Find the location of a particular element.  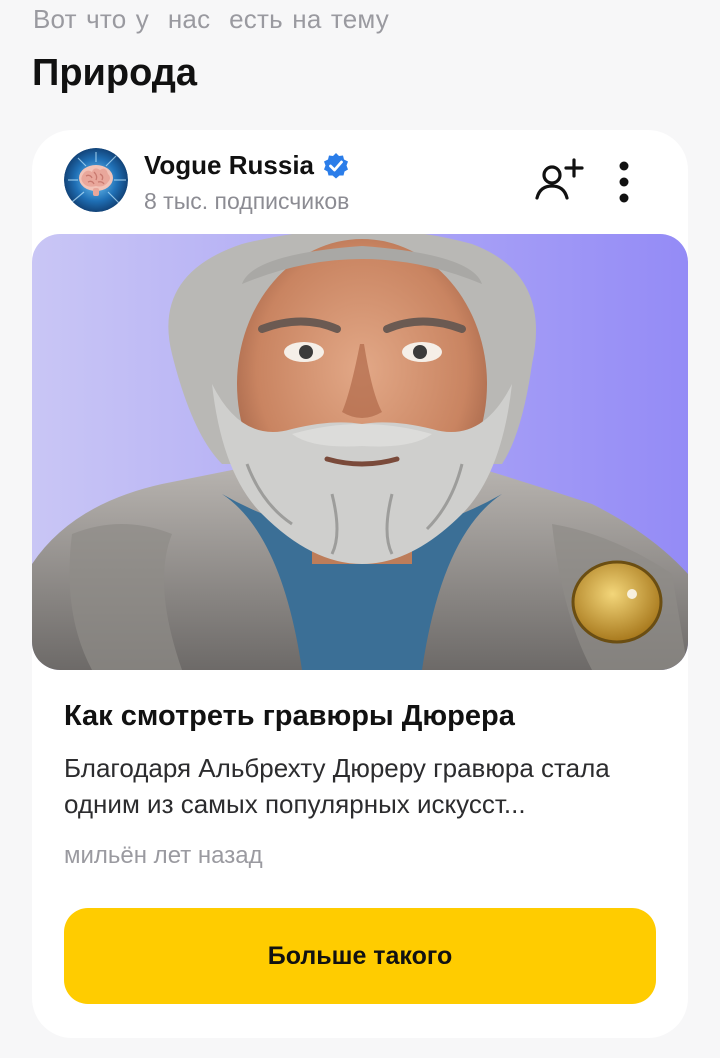

brain-avatar-icon is located at coordinates (96, 180).